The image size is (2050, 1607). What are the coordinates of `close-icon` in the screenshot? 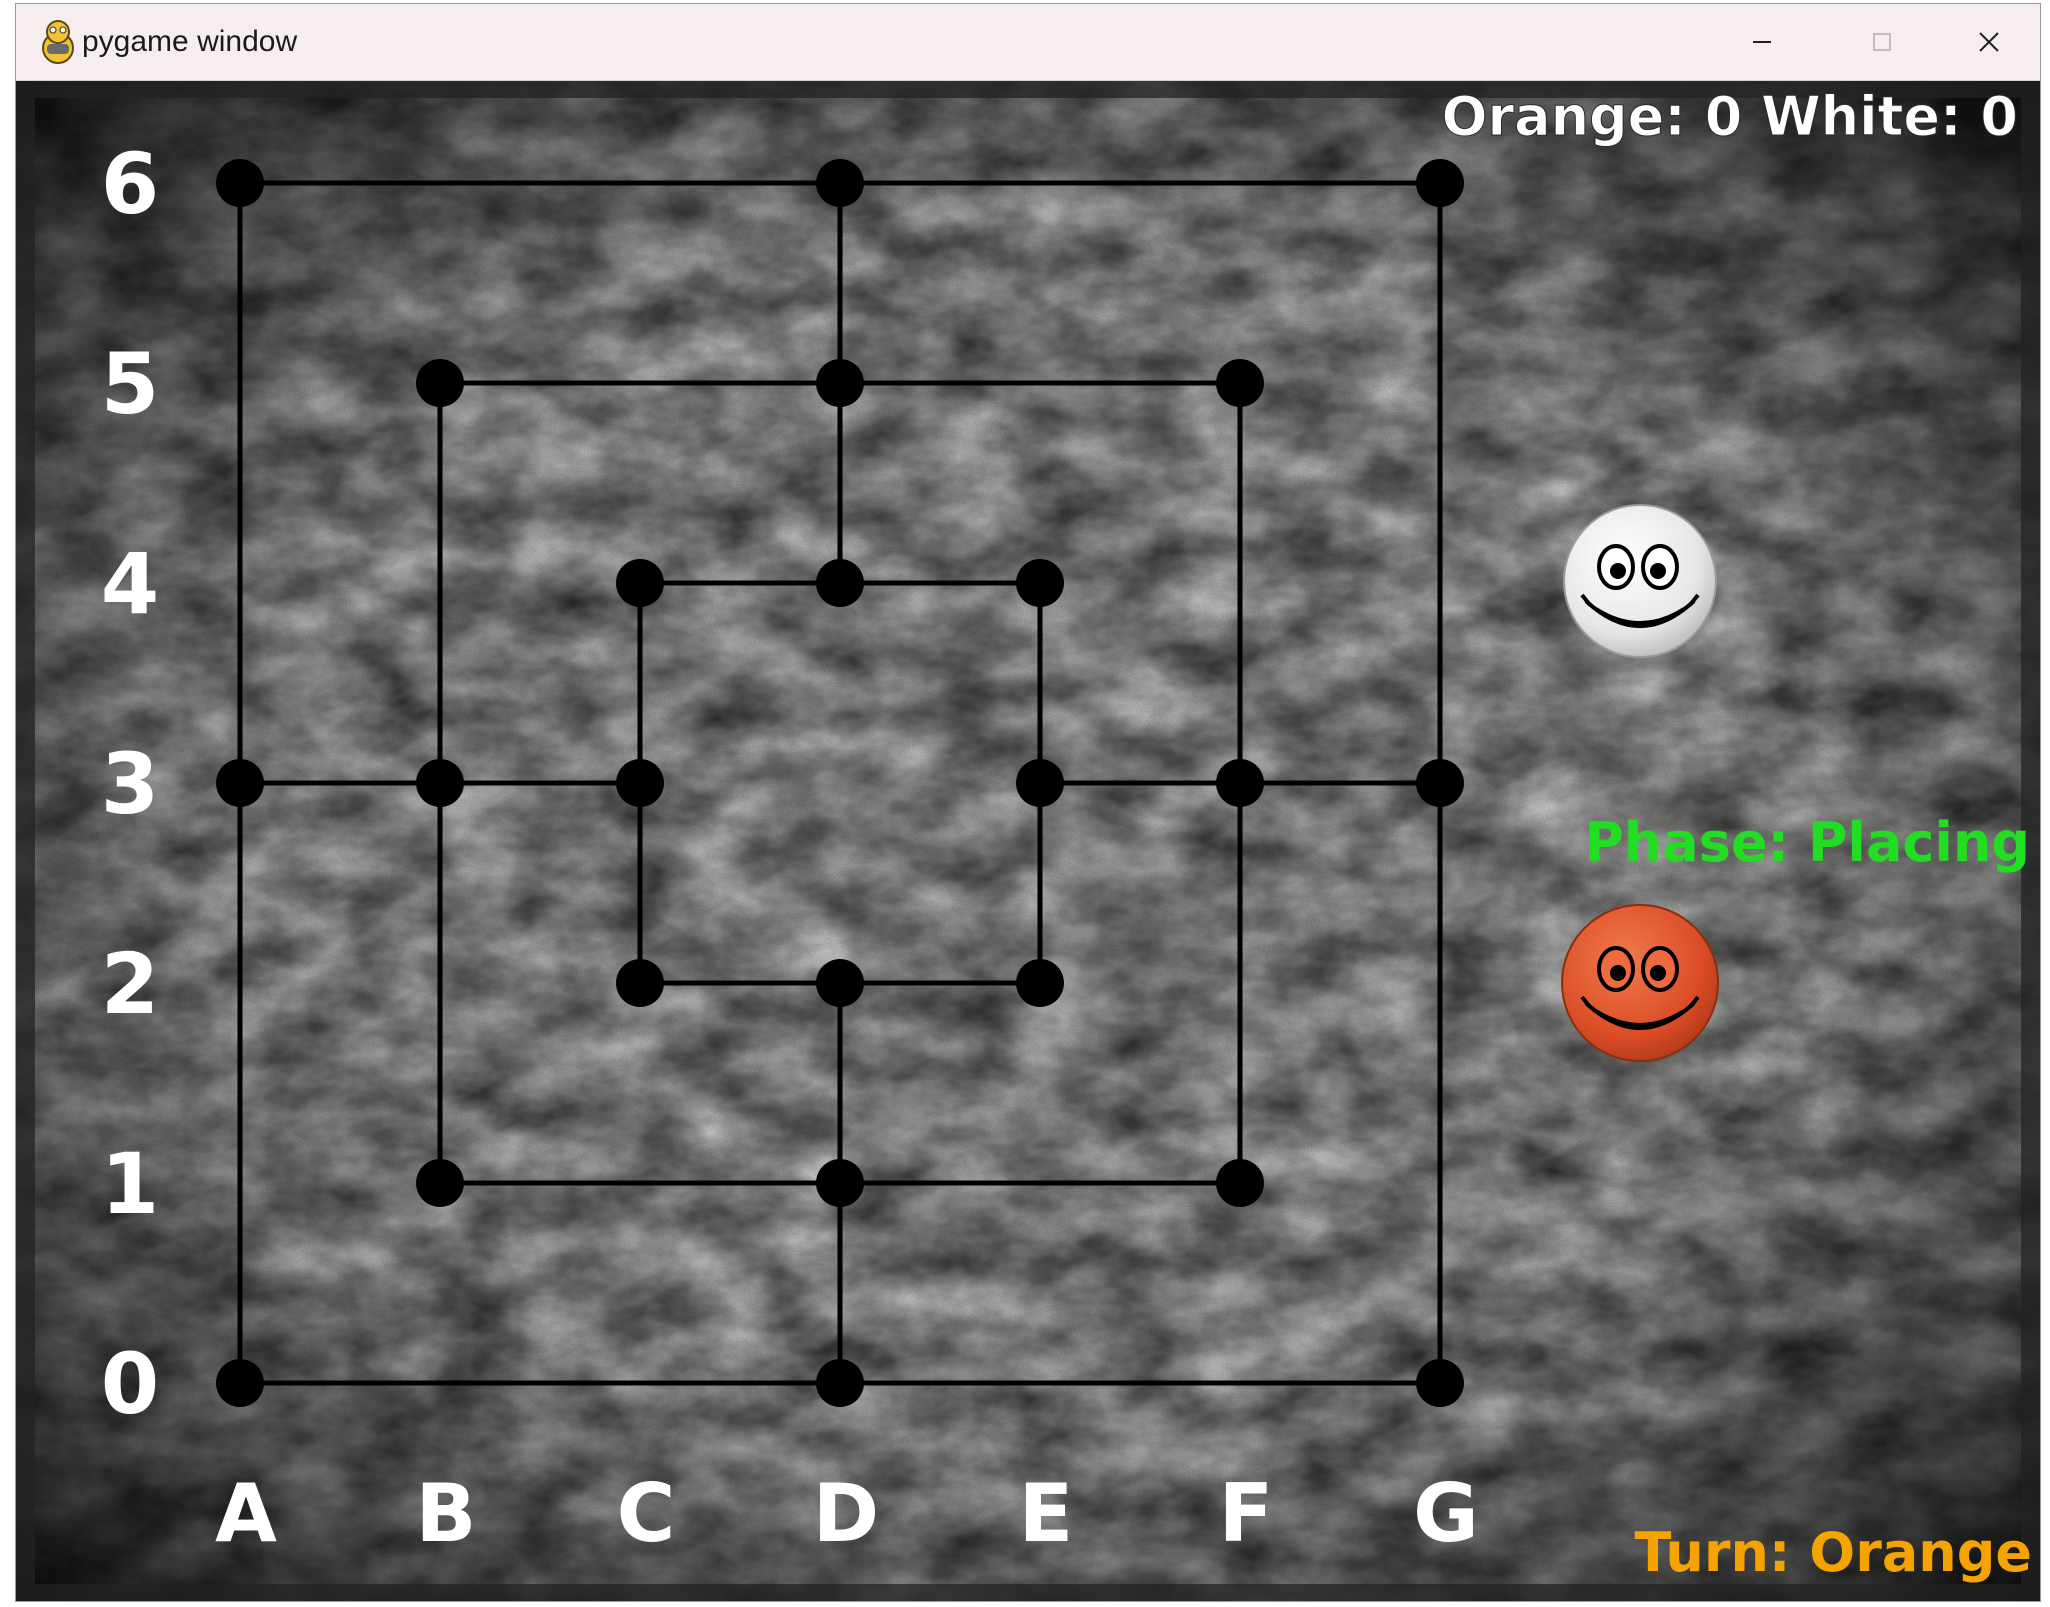 It's located at (1989, 42).